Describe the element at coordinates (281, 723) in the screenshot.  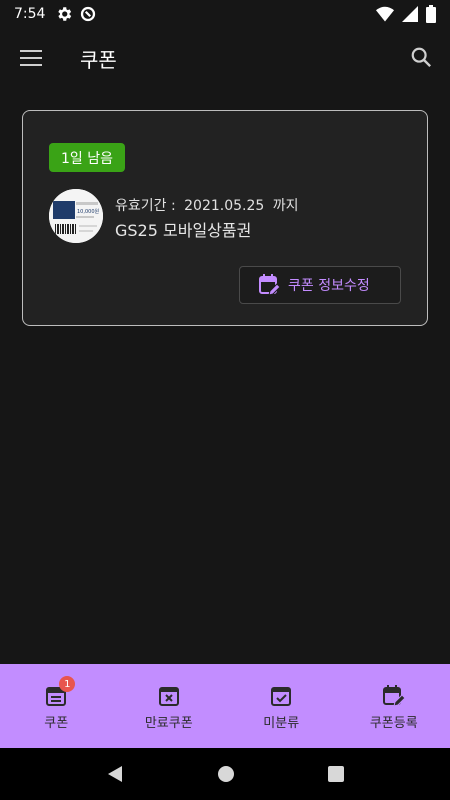
I see `nav-label-unclassified: 미분류` at that location.